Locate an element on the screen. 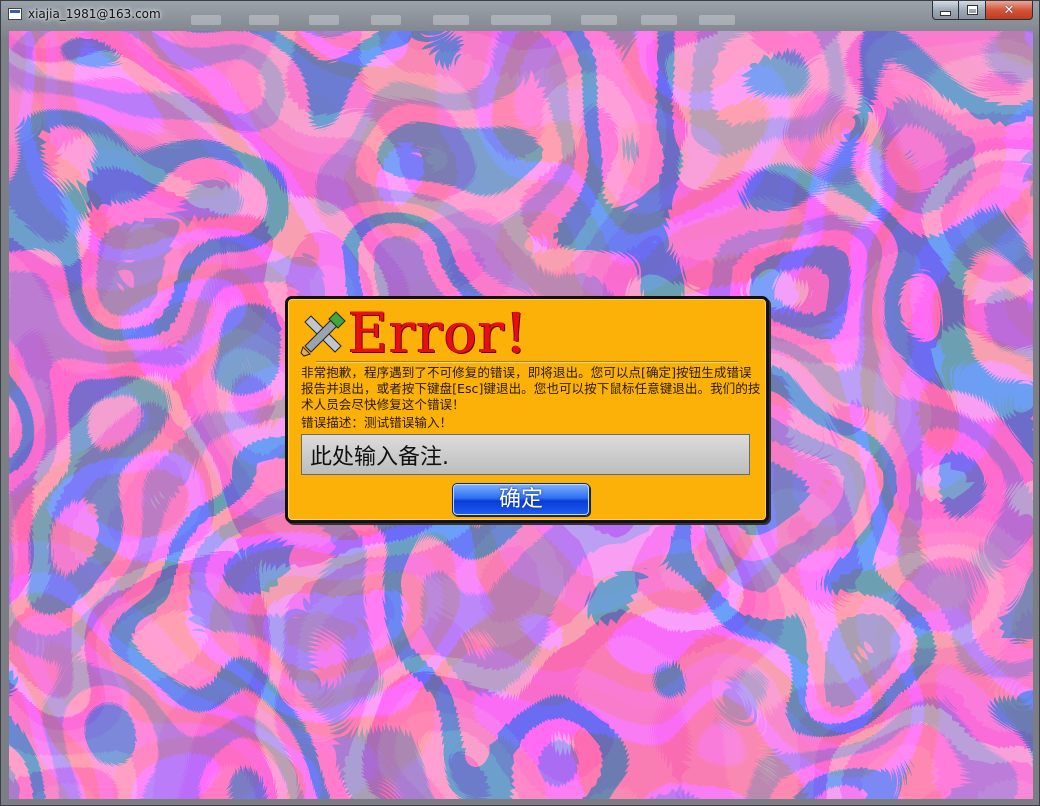 The width and height of the screenshot is (1040, 806). note-input is located at coordinates (525, 454).